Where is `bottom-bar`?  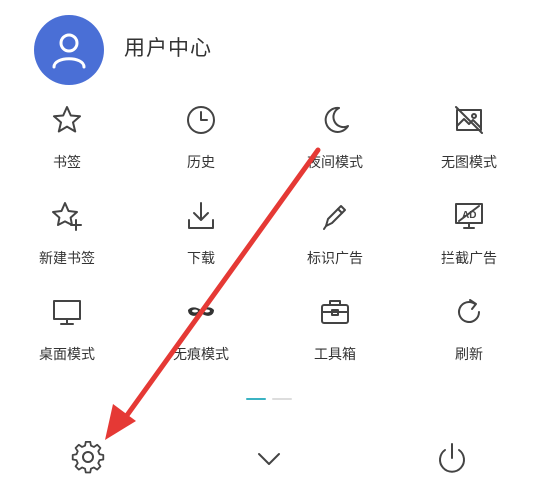
bottom-bar is located at coordinates (269, 458).